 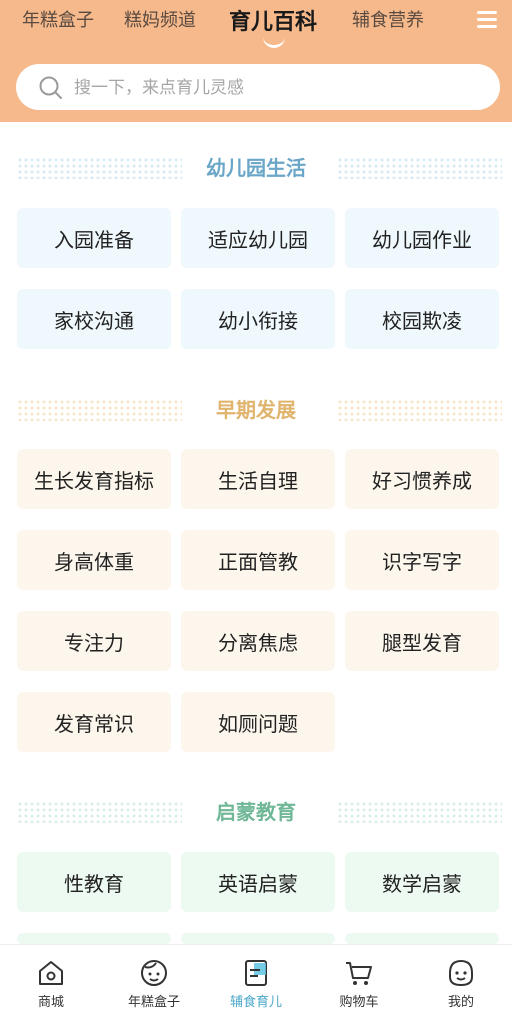 What do you see at coordinates (255, 1002) in the screenshot?
I see `tabbar-label: 辅食育儿` at bounding box center [255, 1002].